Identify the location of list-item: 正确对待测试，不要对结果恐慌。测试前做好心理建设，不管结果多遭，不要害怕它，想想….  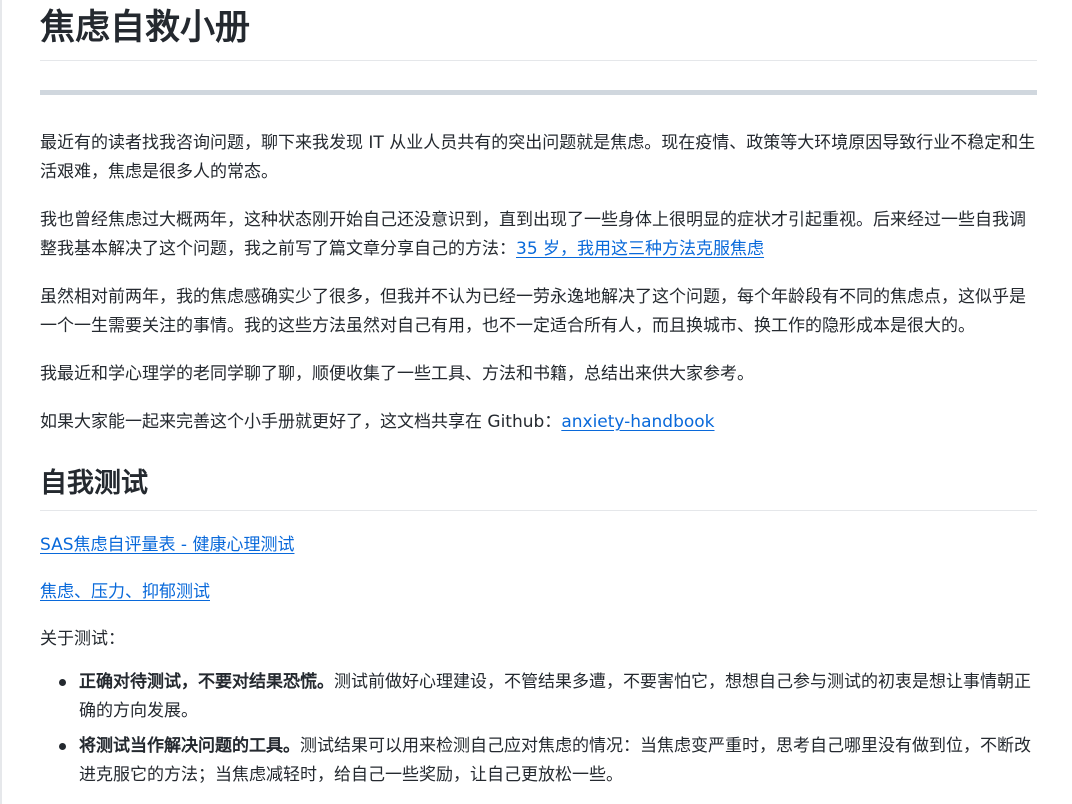
(548, 697).